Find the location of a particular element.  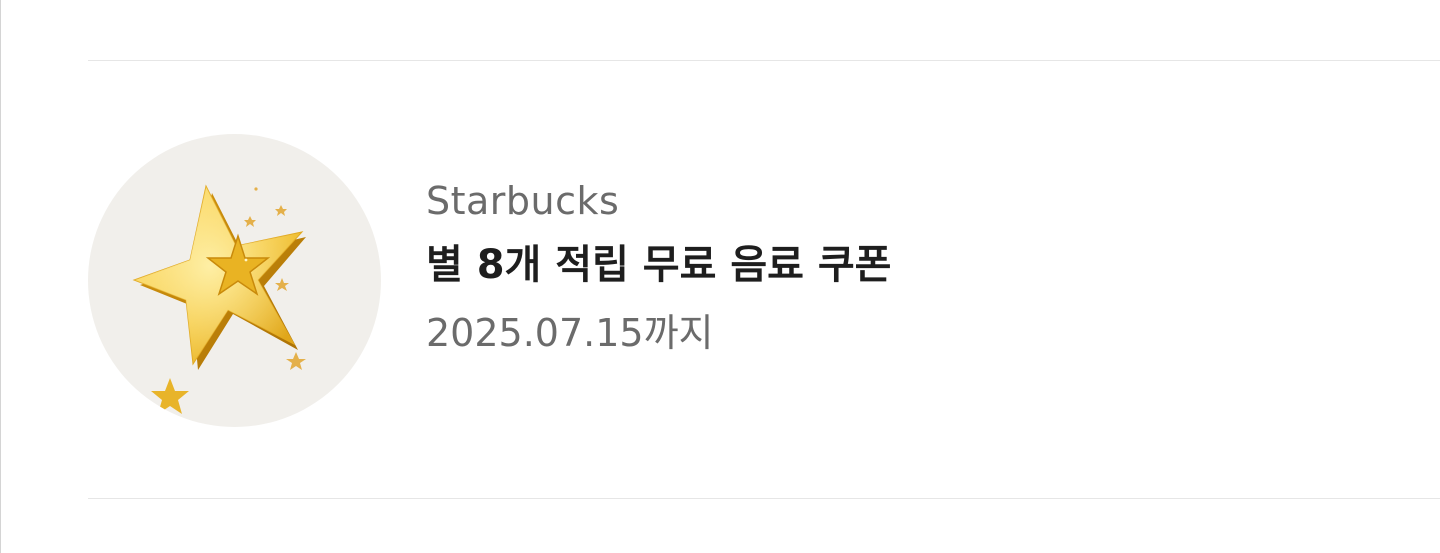

coupon-info: Starbucks 별 8개 적립 무료 음료 쿠폰 2025.07.15까지 is located at coordinates (658, 269).